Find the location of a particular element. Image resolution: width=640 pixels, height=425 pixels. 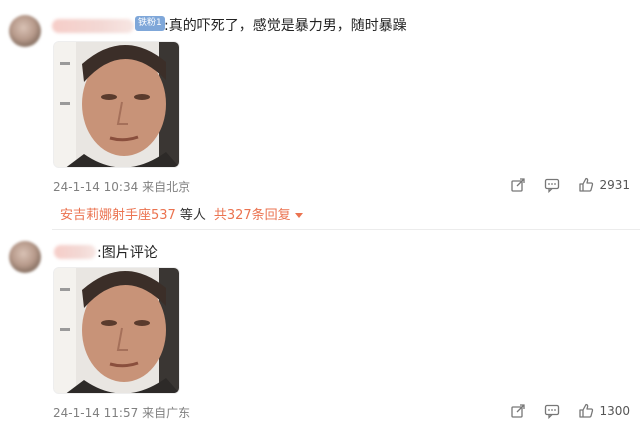

comment-actions: 2931 is located at coordinates (561, 185).